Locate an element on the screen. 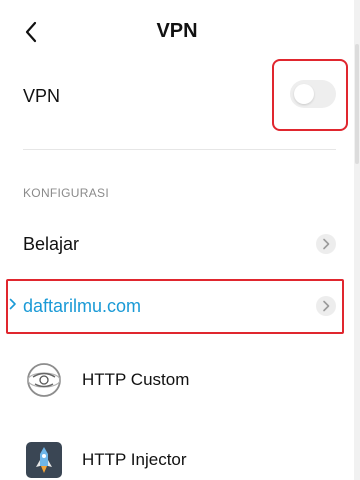  page-title: VPN is located at coordinates (177, 31).